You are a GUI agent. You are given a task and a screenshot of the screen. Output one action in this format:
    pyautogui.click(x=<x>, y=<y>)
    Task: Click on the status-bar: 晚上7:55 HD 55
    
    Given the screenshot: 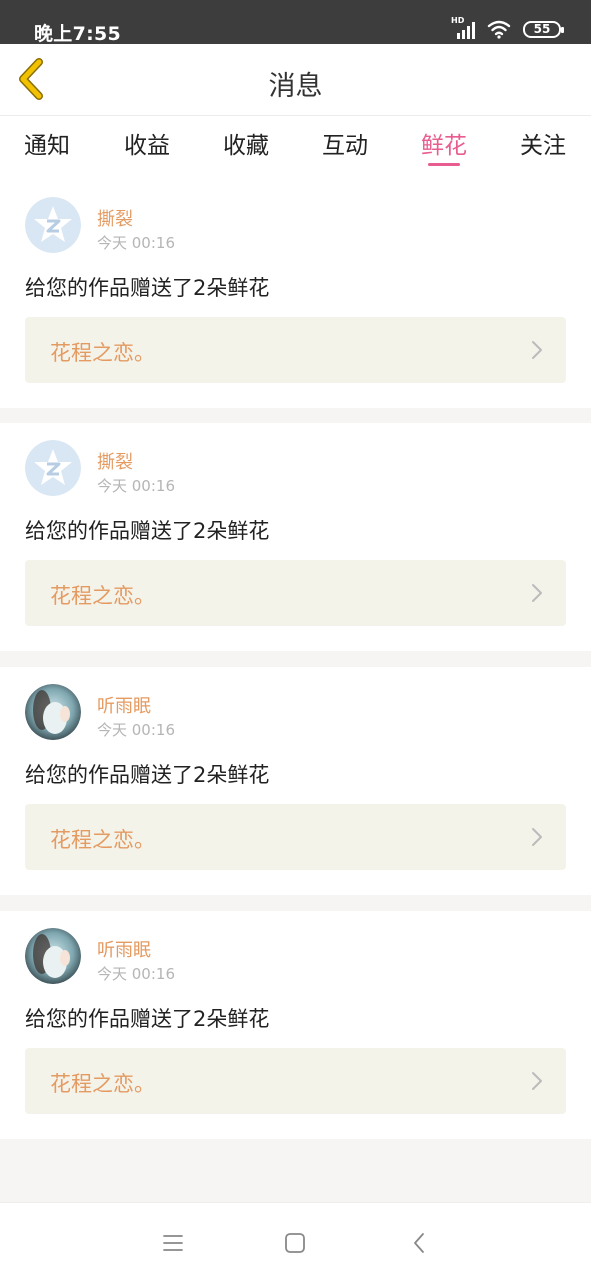 What is the action you would take?
    pyautogui.click(x=295, y=22)
    